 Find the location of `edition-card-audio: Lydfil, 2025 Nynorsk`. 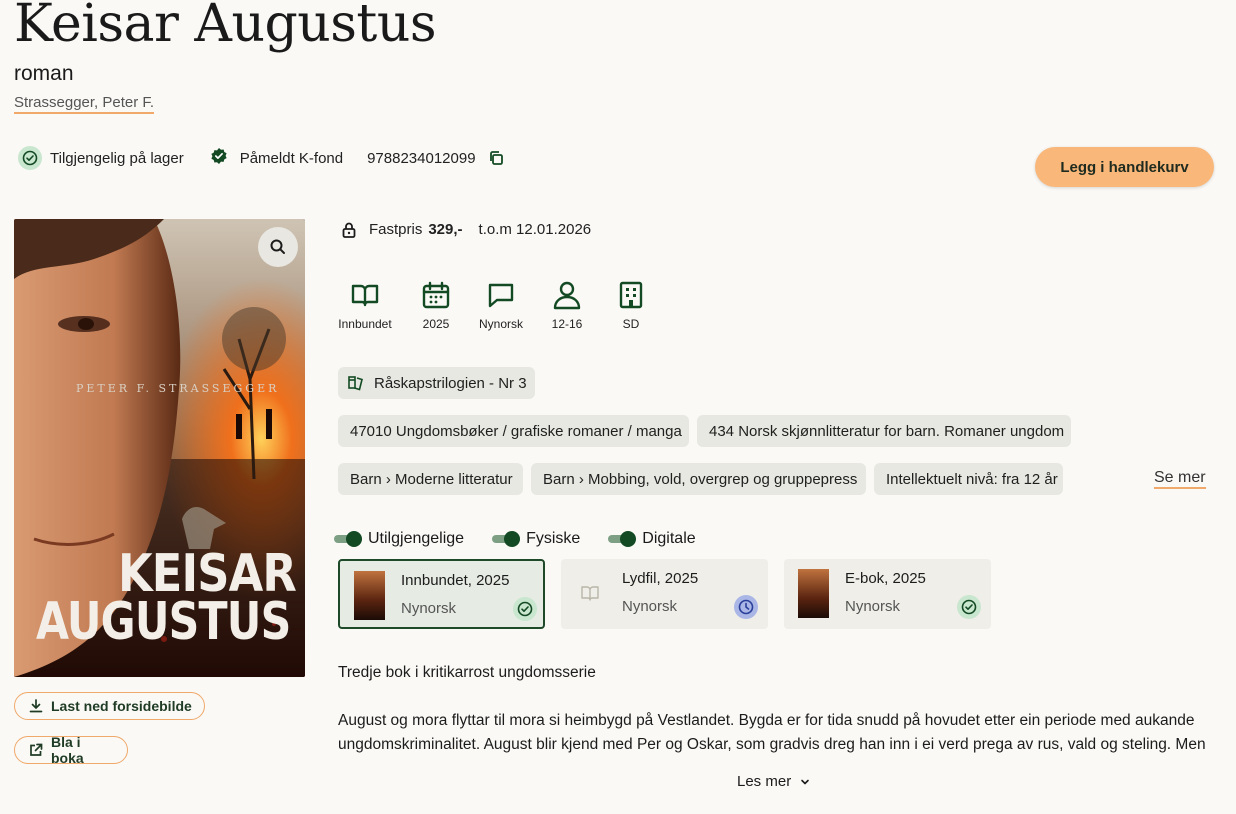

edition-card-audio: Lydfil, 2025 Nynorsk is located at coordinates (664, 594).